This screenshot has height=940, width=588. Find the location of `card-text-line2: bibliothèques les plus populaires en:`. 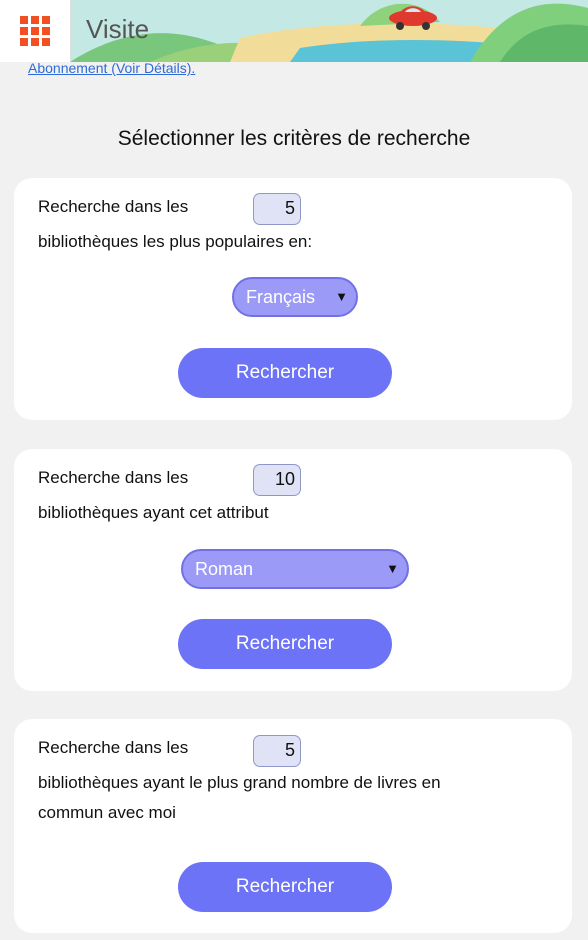

card-text-line2: bibliothèques les plus populaires en: is located at coordinates (175, 241).